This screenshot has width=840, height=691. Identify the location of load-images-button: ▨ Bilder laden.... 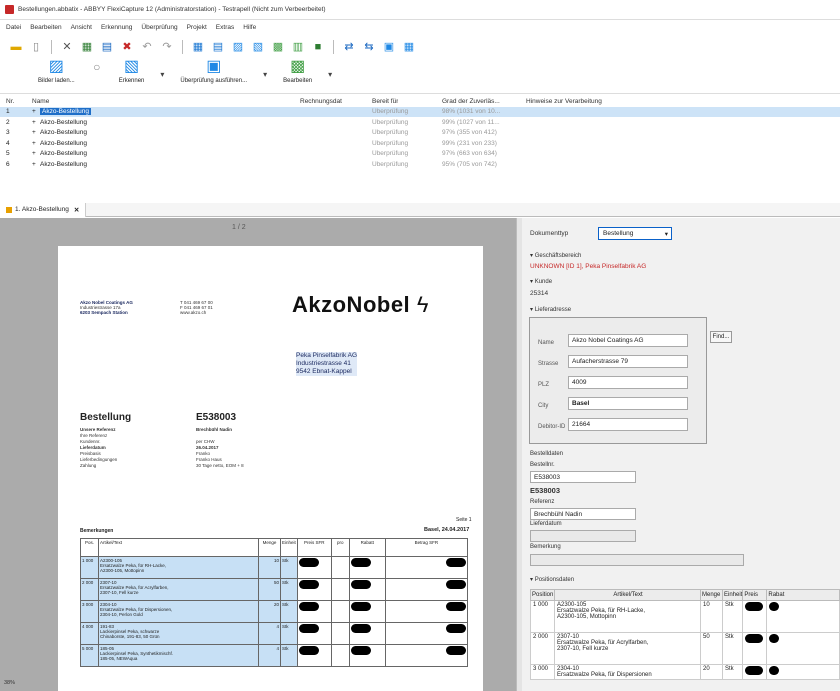
(56, 71).